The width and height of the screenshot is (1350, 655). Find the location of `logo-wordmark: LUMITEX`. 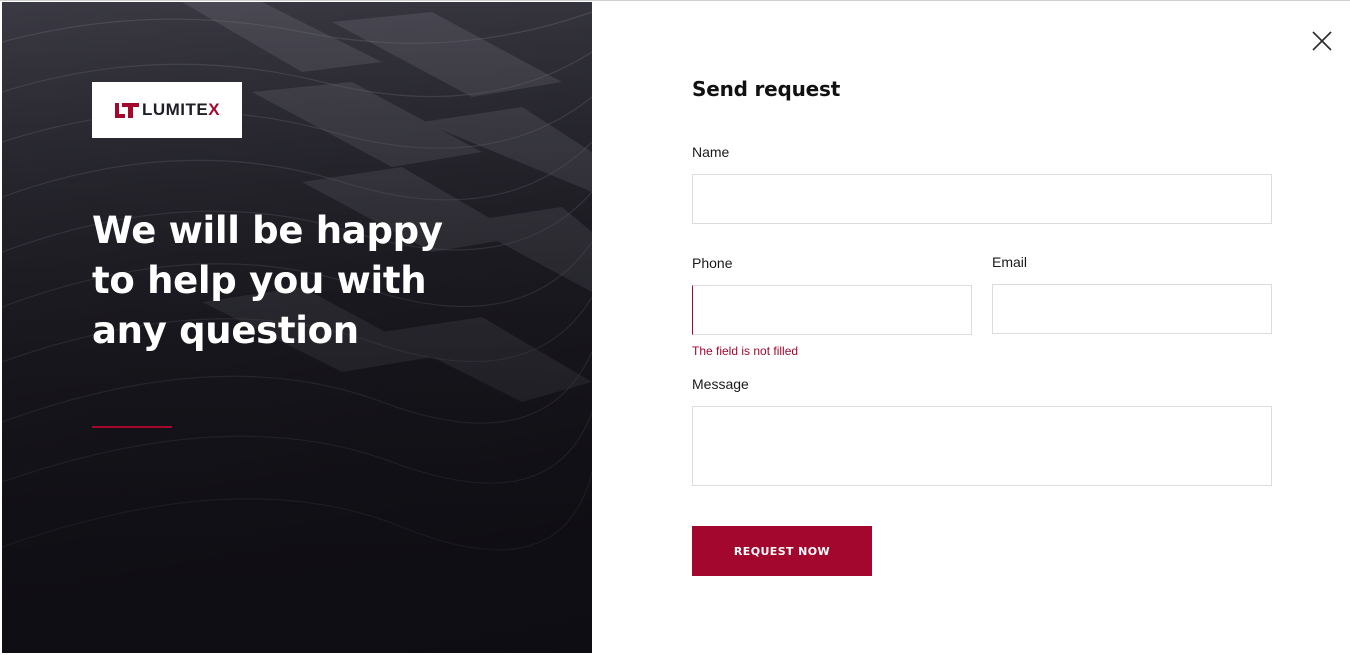

logo-wordmark: LUMITEX is located at coordinates (181, 110).